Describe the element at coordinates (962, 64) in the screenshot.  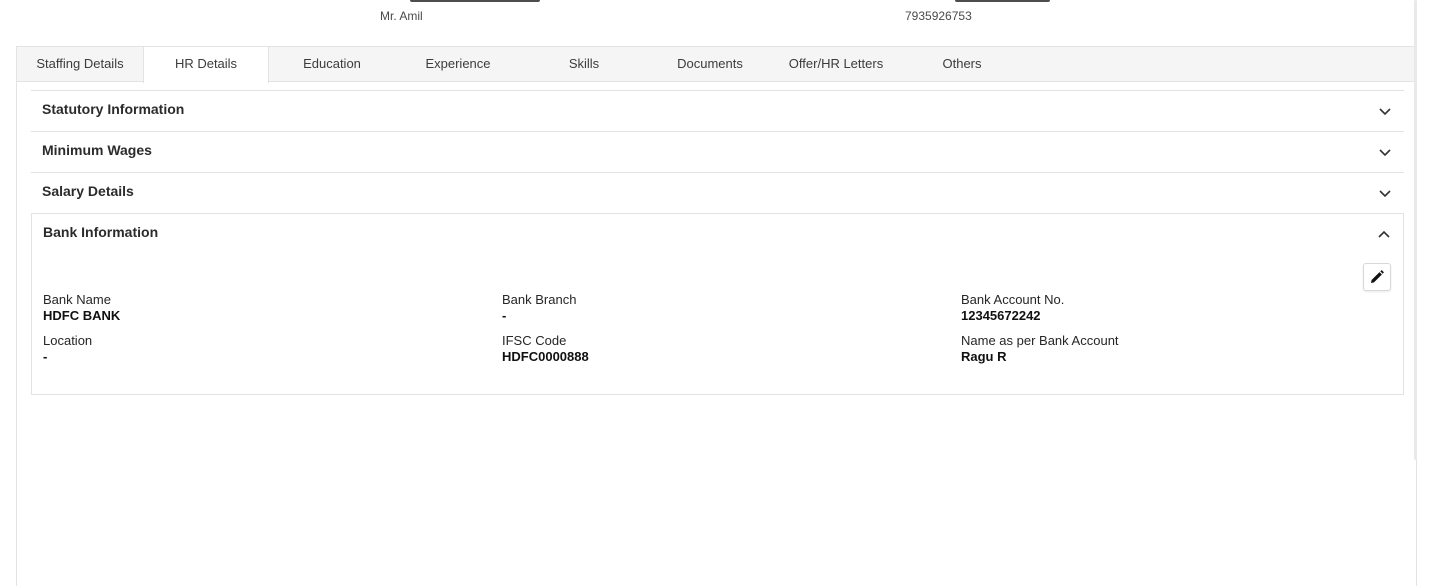
I see `tab-others: Others` at that location.